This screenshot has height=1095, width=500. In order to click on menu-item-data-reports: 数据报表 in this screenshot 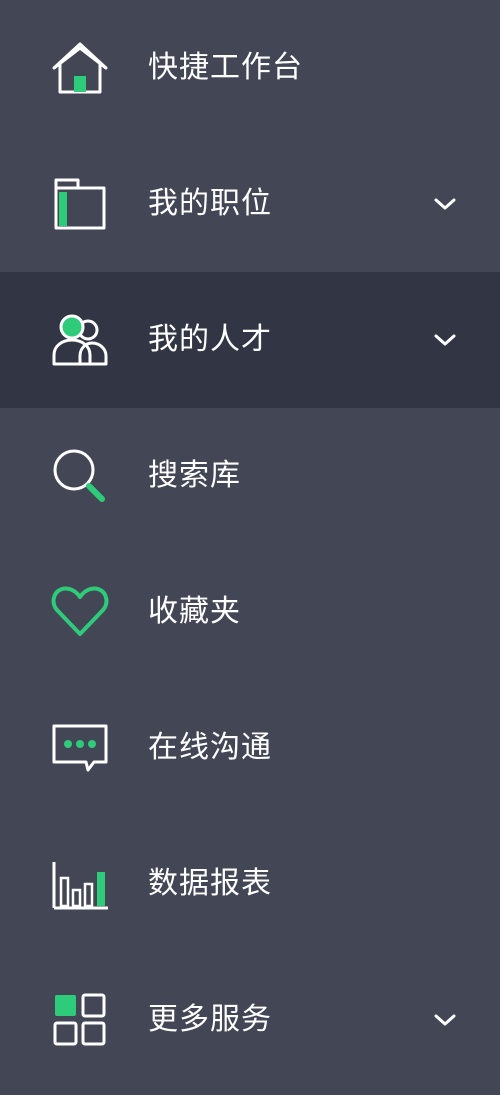, I will do `click(250, 884)`.